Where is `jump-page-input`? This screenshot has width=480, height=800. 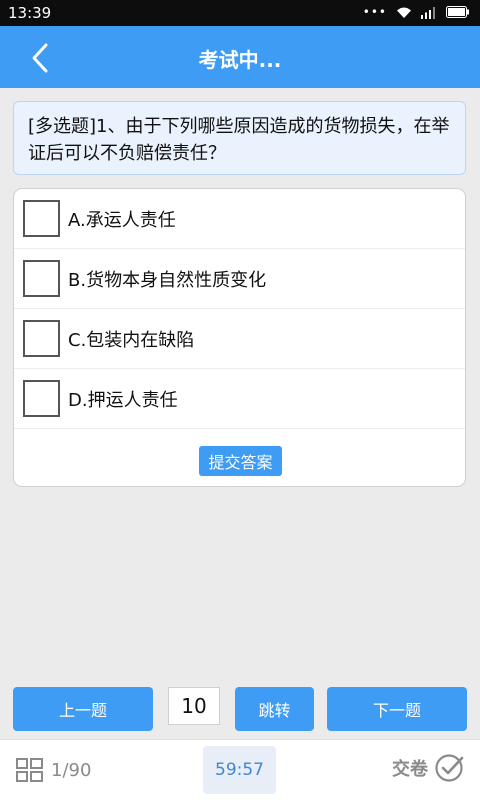 jump-page-input is located at coordinates (194, 706).